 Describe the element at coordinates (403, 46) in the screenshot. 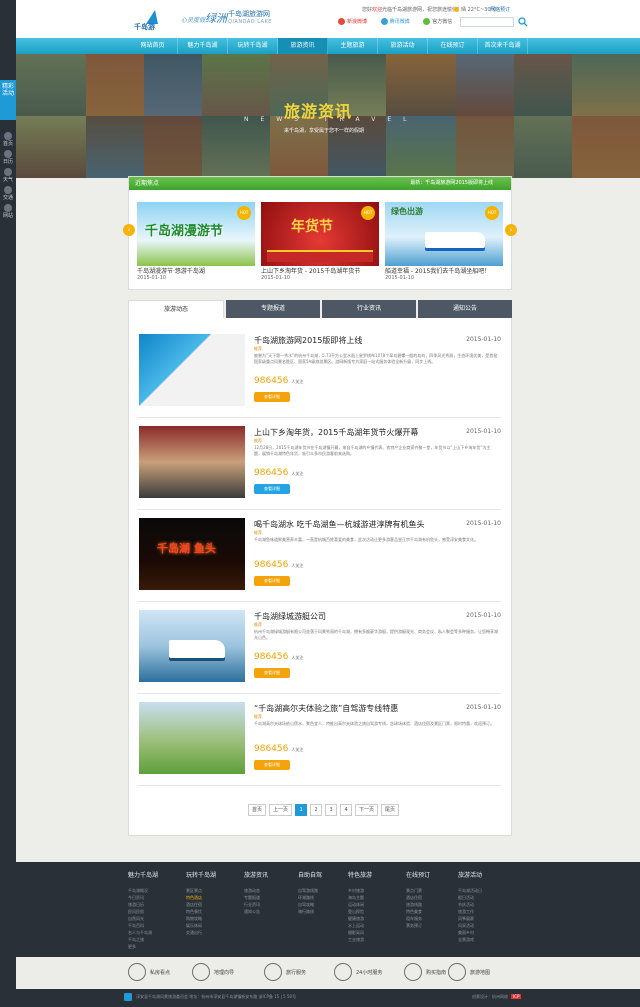

I see `nav-item: 旅游活动` at that location.